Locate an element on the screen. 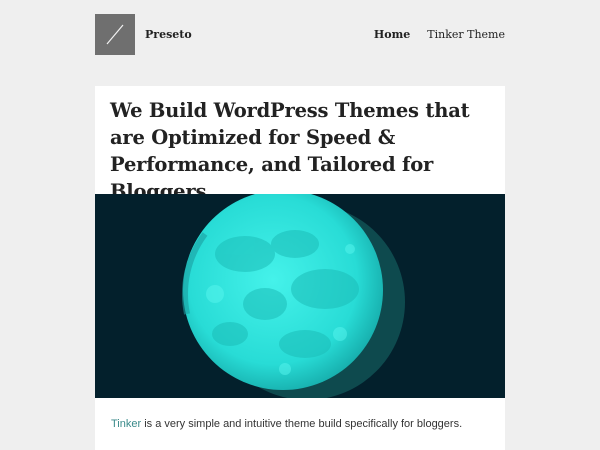 This screenshot has height=450, width=600. site-logo-icon is located at coordinates (115, 34).